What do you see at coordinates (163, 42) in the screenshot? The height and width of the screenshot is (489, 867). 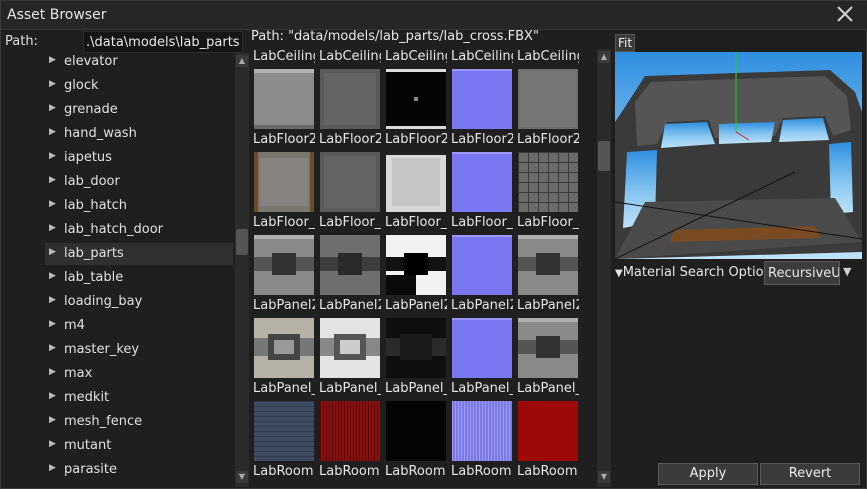 I see `path-input: .\data\models\lab_parts` at bounding box center [163, 42].